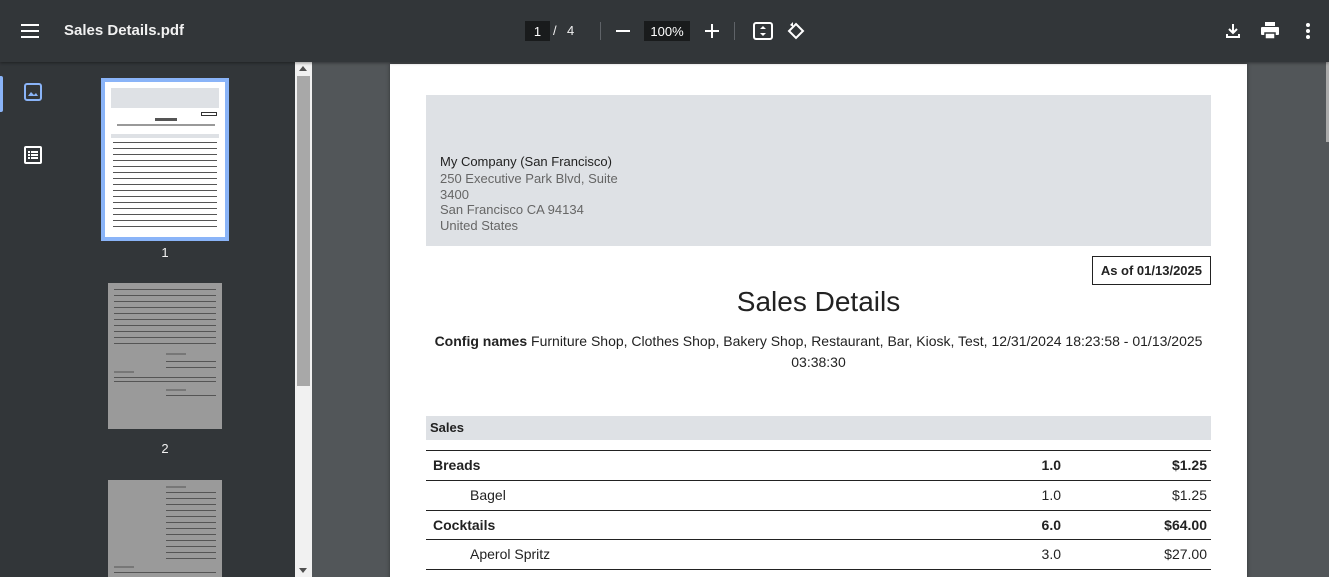 The height and width of the screenshot is (577, 1329). What do you see at coordinates (454, 194) in the screenshot?
I see `address-line: 3400` at bounding box center [454, 194].